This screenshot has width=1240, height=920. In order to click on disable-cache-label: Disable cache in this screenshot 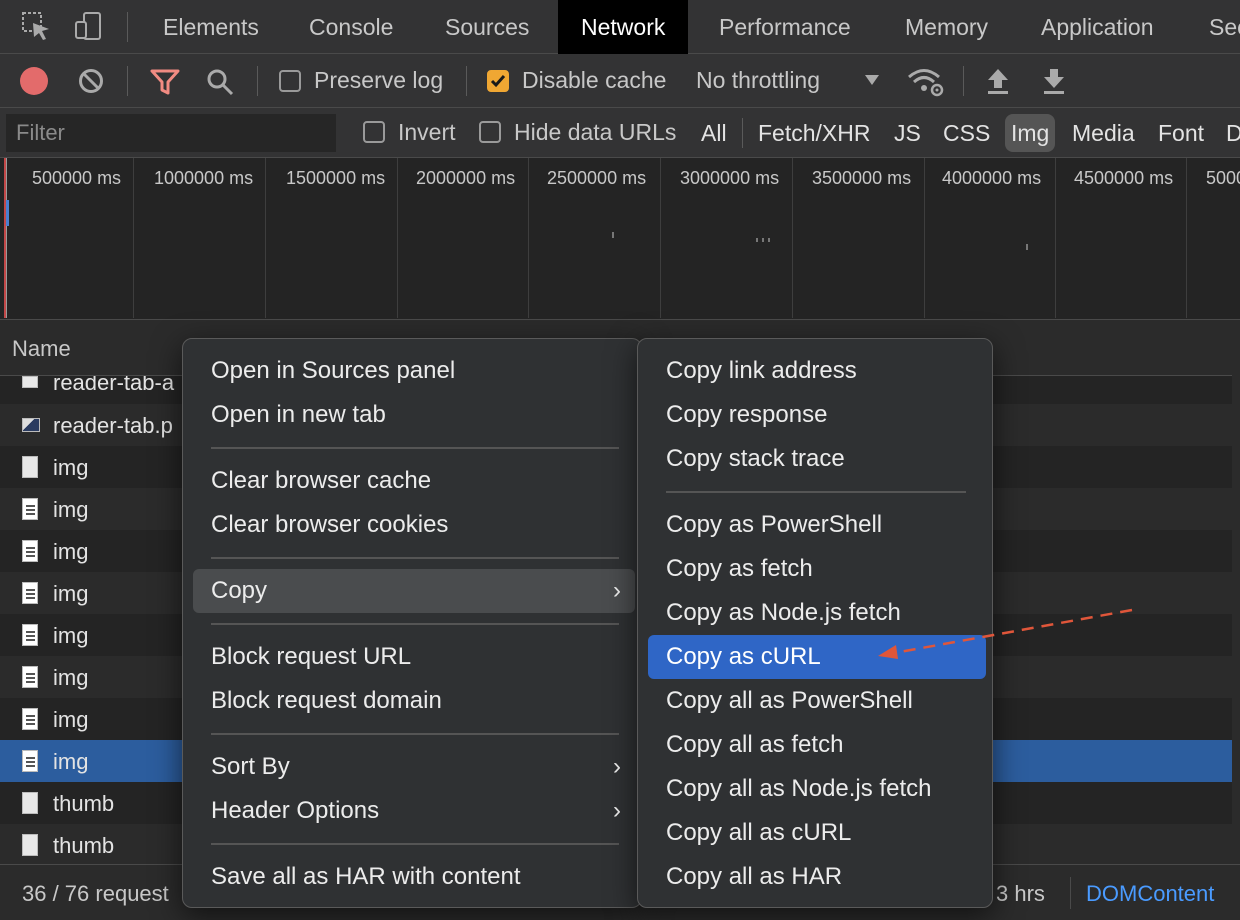, I will do `click(594, 80)`.